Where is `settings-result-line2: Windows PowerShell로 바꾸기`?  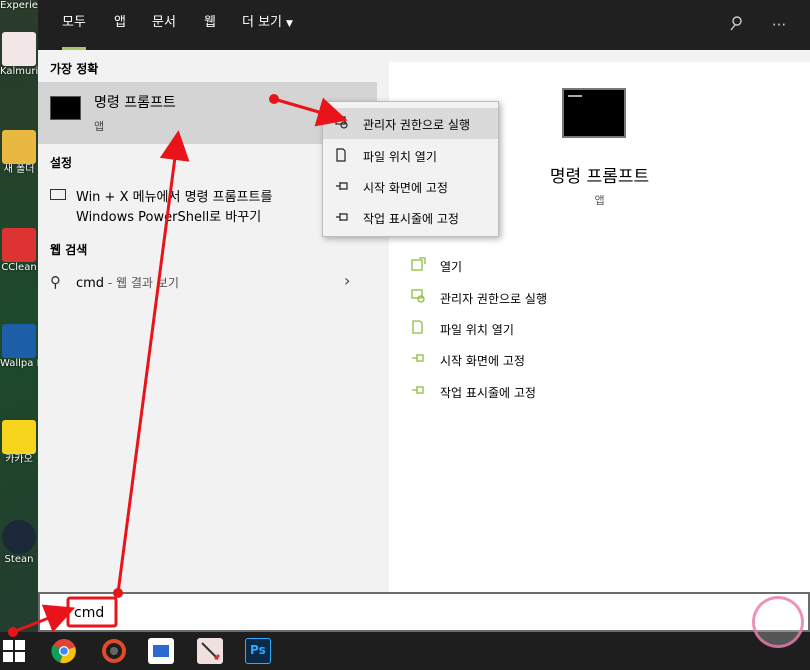 settings-result-line2: Windows PowerShell로 바꾸기 is located at coordinates (168, 215).